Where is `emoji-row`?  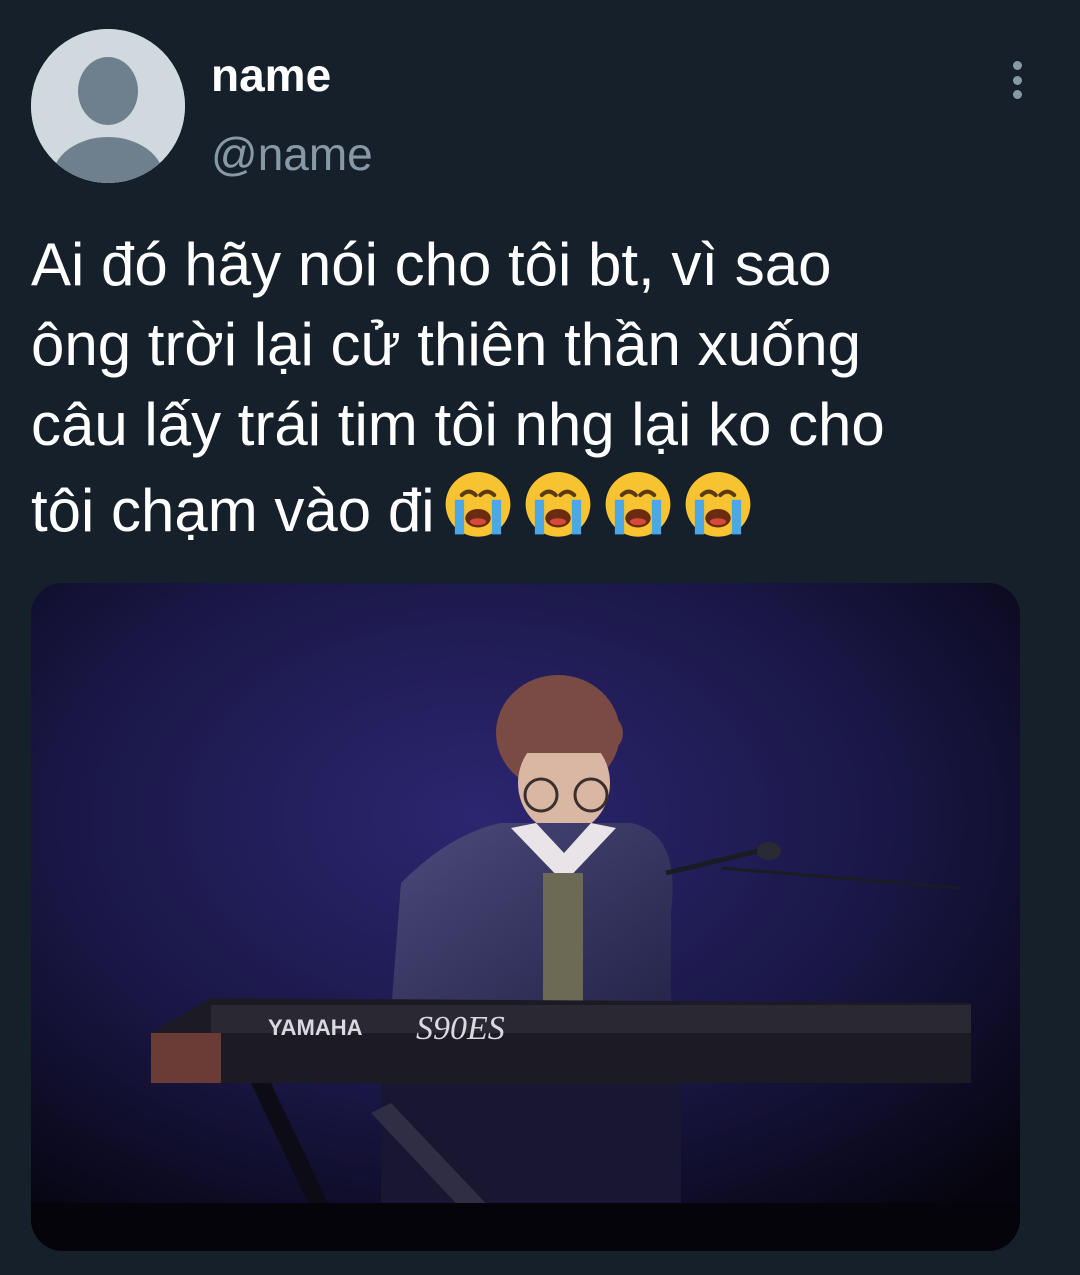
emoji-row is located at coordinates (598, 502).